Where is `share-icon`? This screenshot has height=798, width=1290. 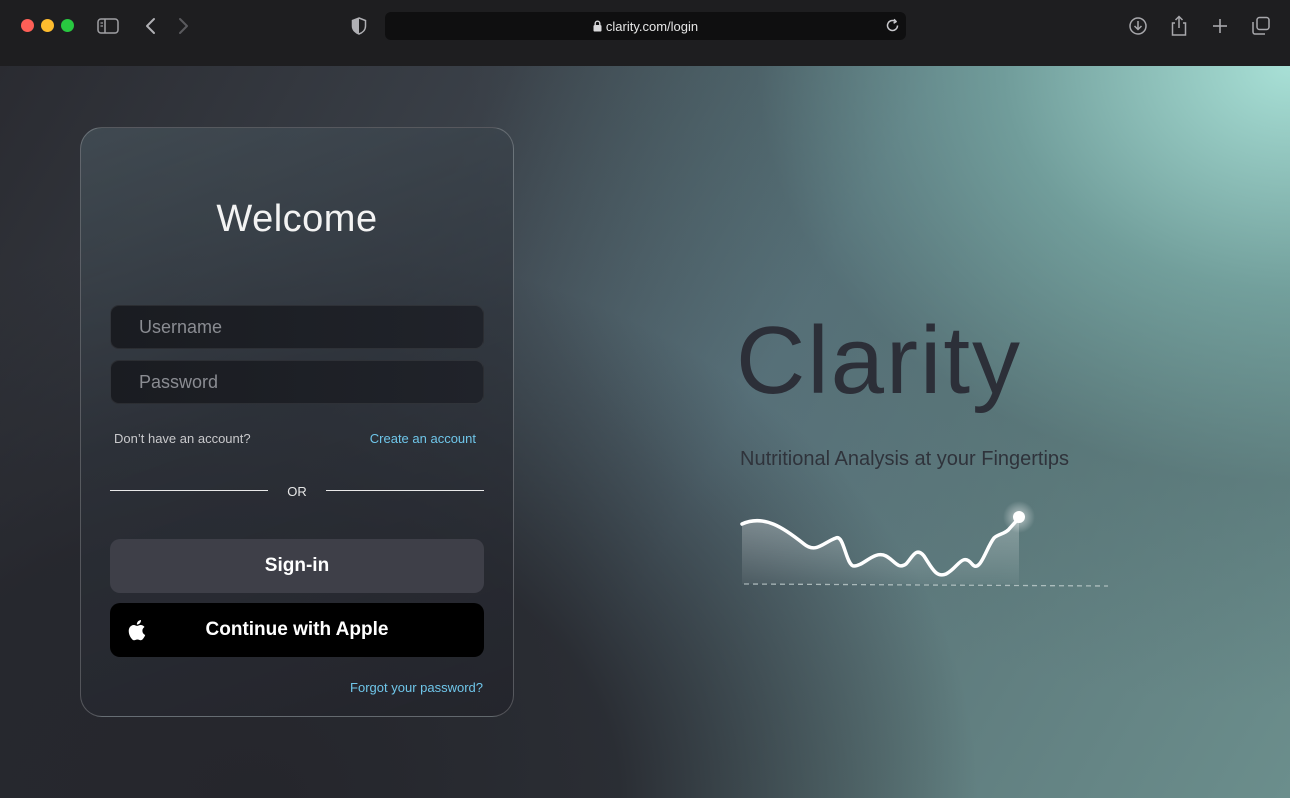 share-icon is located at coordinates (1179, 26).